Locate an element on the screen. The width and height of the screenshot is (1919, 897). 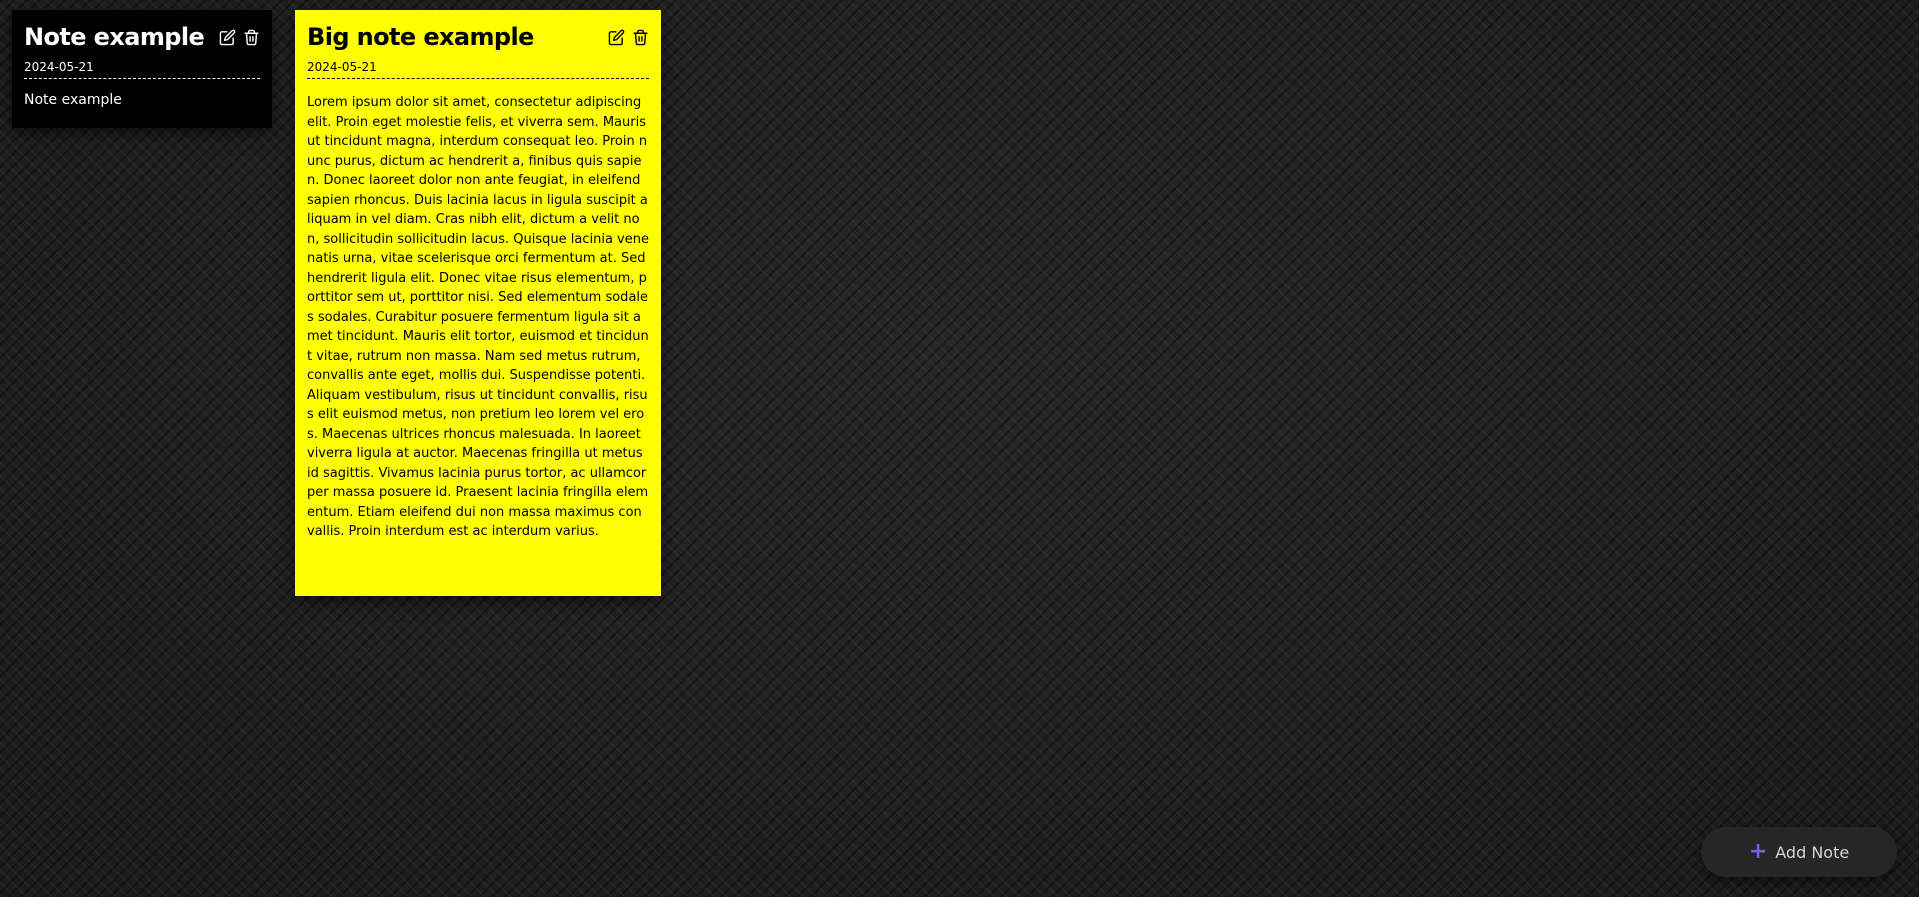
note-title: Note example is located at coordinates (114, 37).